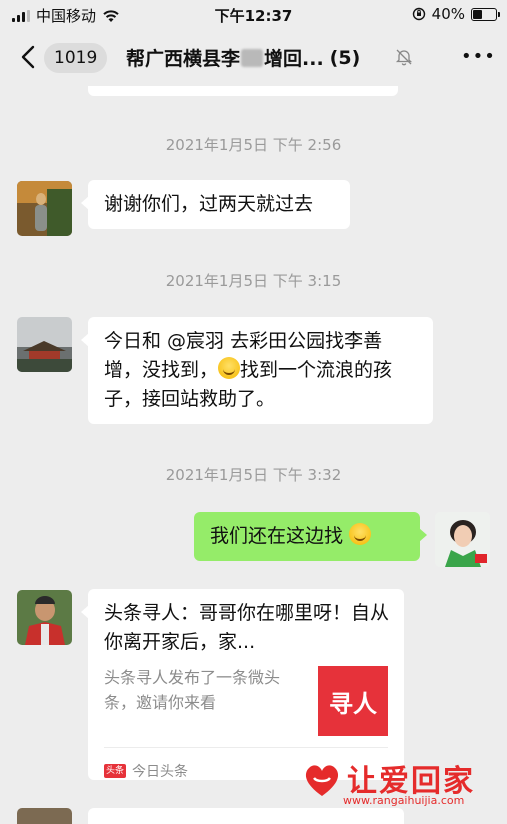  I want to click on avatar-partial-image, so click(44, 816).